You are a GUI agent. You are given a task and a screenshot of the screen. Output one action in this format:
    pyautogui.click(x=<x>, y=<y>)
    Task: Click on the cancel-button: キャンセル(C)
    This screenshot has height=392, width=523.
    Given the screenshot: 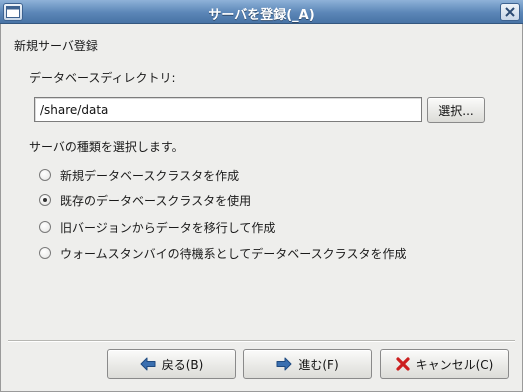 What is the action you would take?
    pyautogui.click(x=444, y=364)
    